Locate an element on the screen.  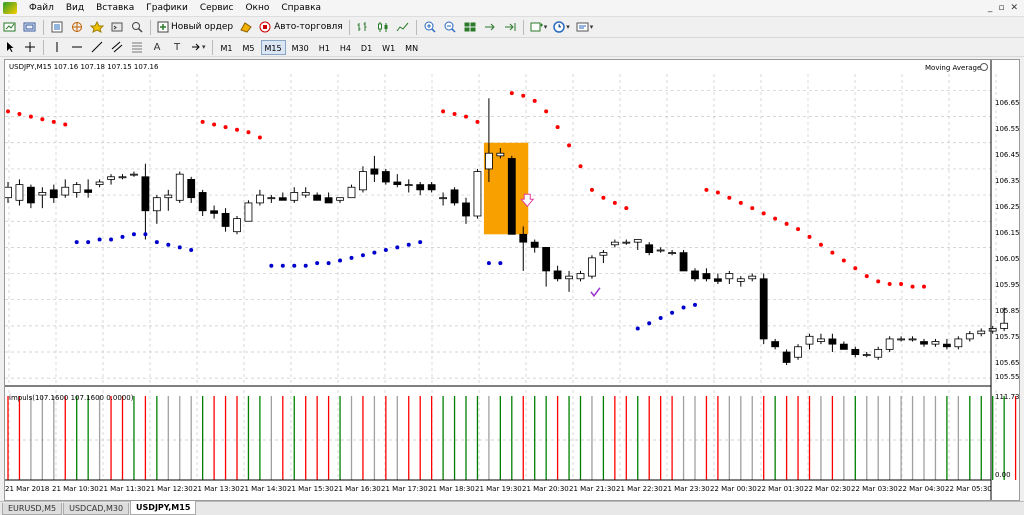
new-chart-button is located at coordinates (10, 27).